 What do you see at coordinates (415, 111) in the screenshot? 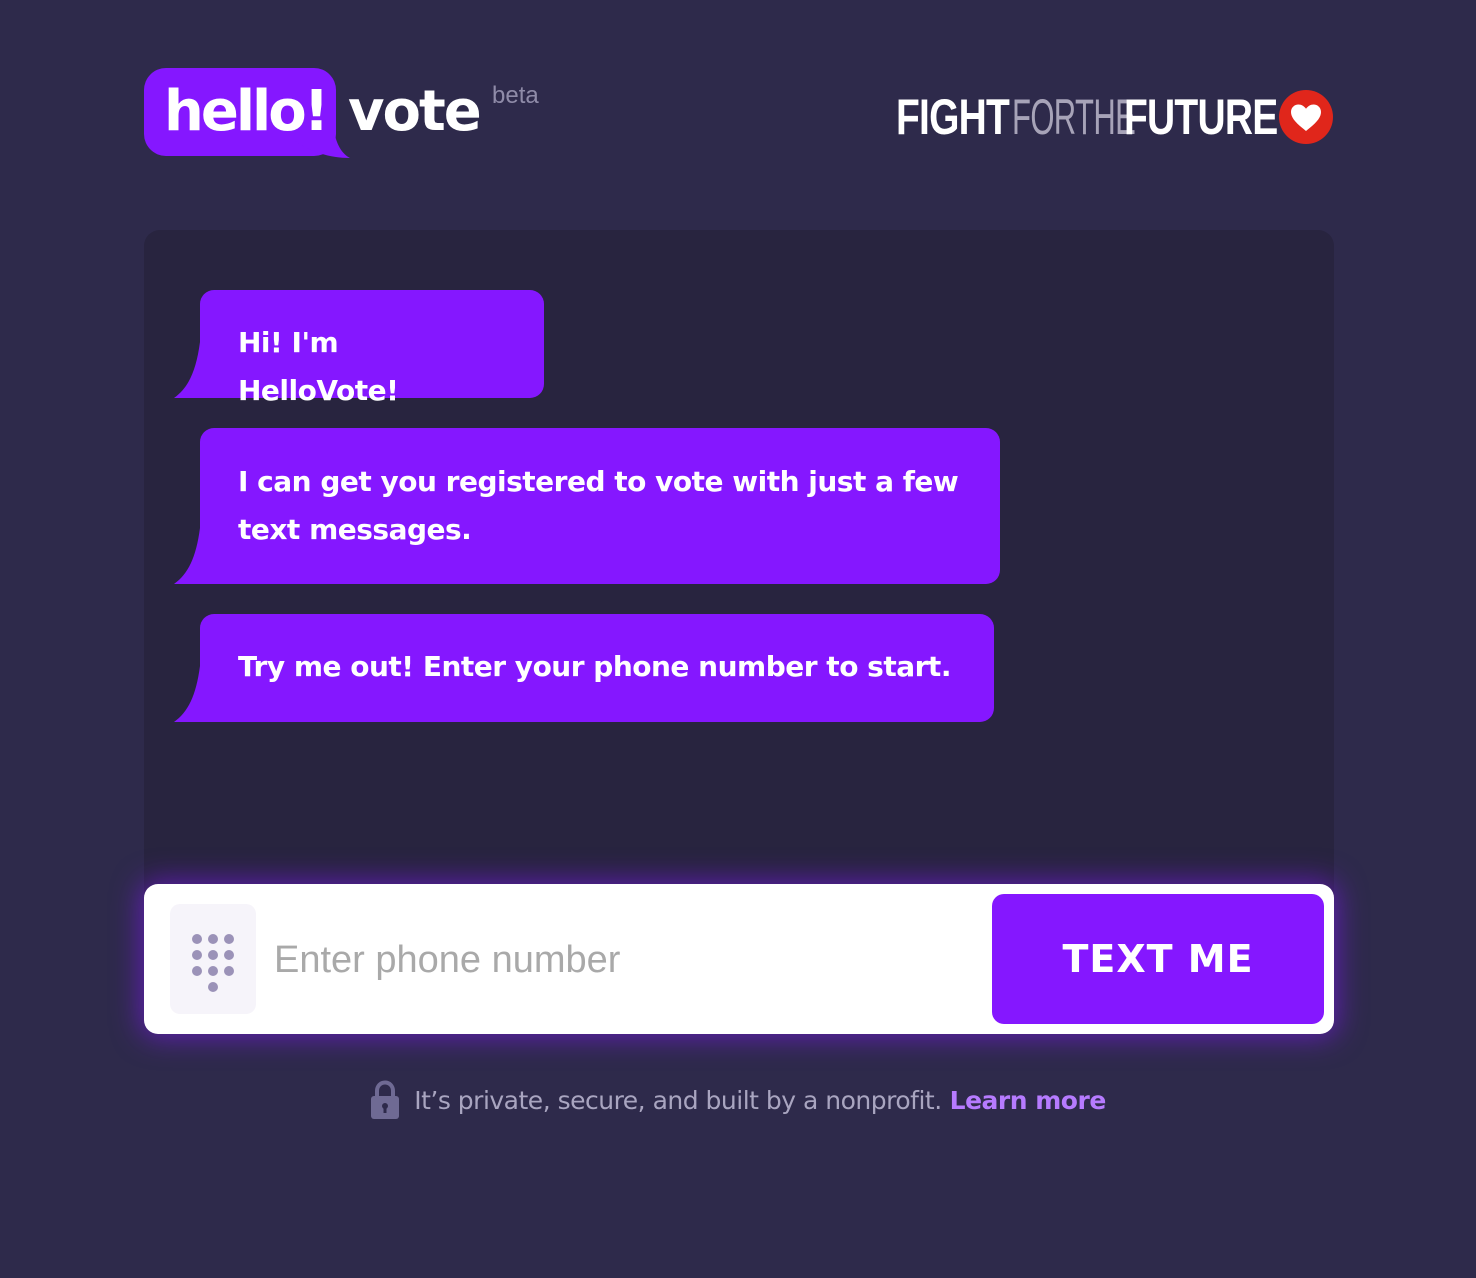
I see `logo-vote-text: vote` at bounding box center [415, 111].